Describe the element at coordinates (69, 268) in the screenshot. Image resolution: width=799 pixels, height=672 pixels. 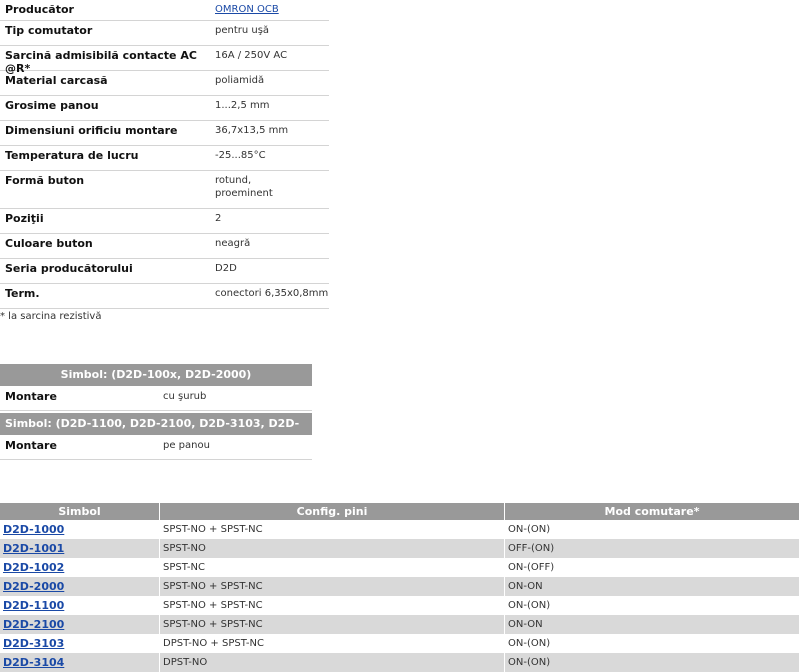
I see `spec-label: Seria producătorului` at that location.